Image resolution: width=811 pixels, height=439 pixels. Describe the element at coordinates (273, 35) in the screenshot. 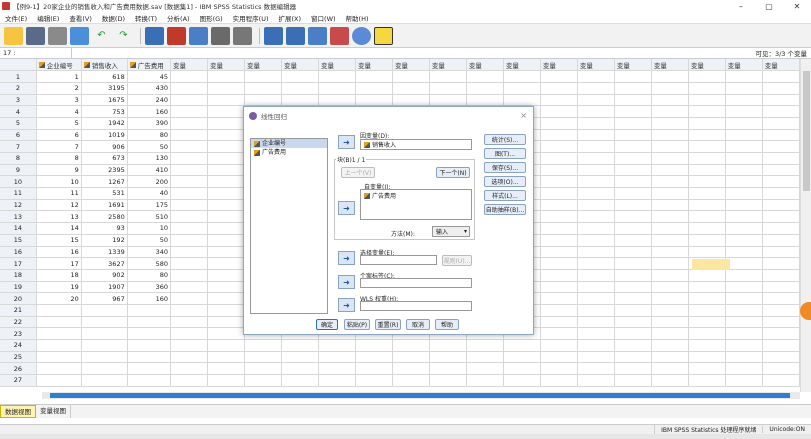

I see `insert-cases-icon` at that location.